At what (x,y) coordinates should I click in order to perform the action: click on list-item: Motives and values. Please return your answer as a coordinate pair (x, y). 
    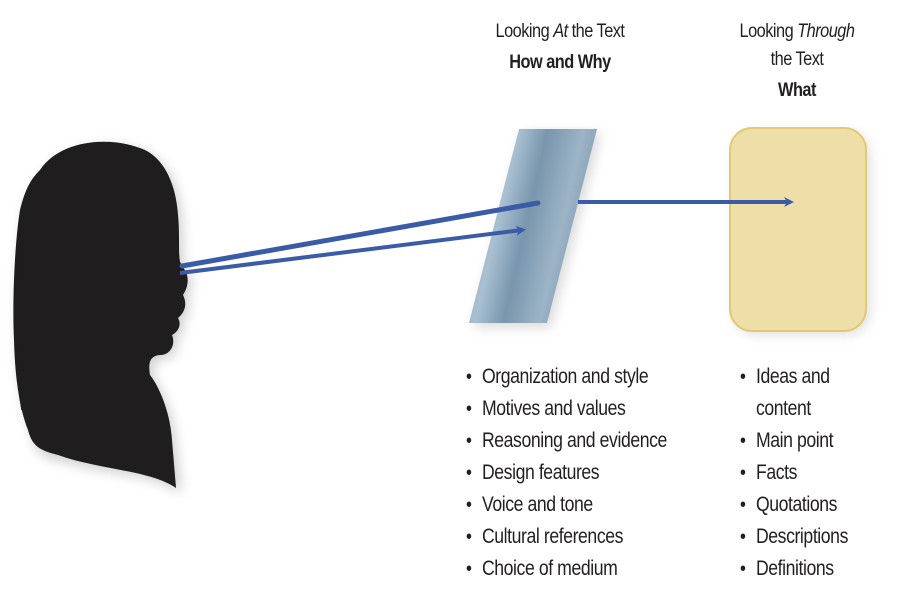
    Looking at the image, I should click on (566, 409).